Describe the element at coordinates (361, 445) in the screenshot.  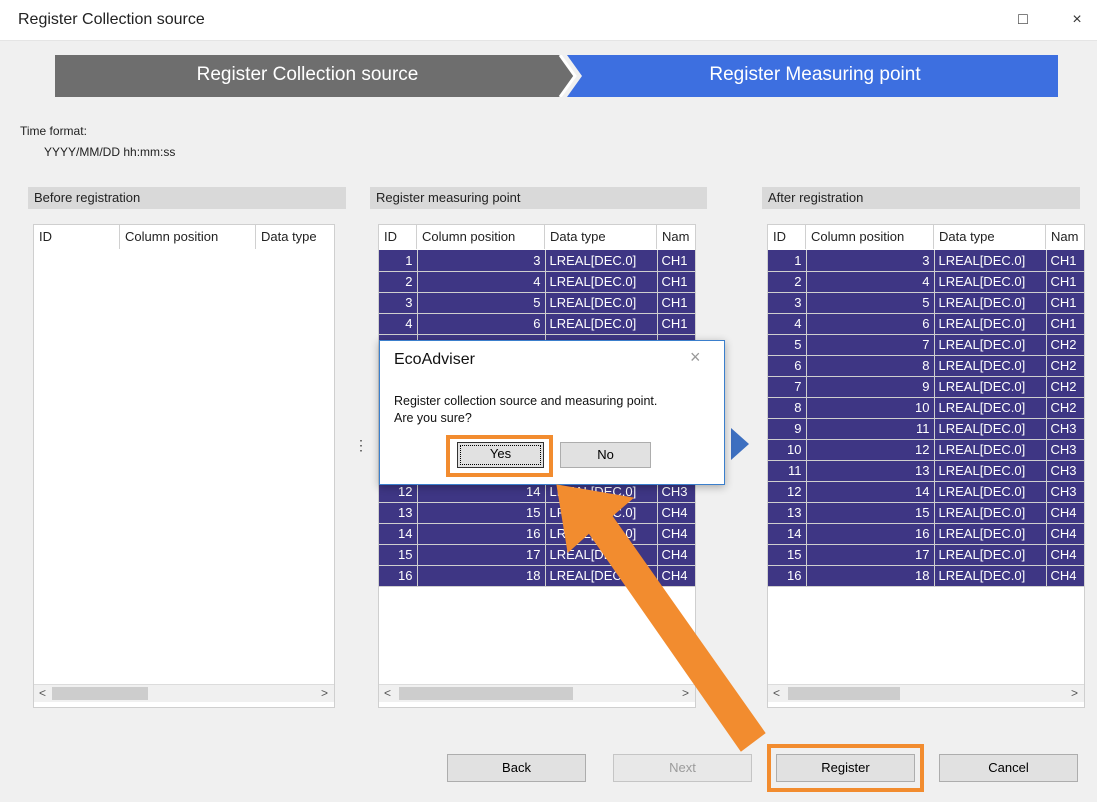
I see `splitter-icon: ⋮` at that location.